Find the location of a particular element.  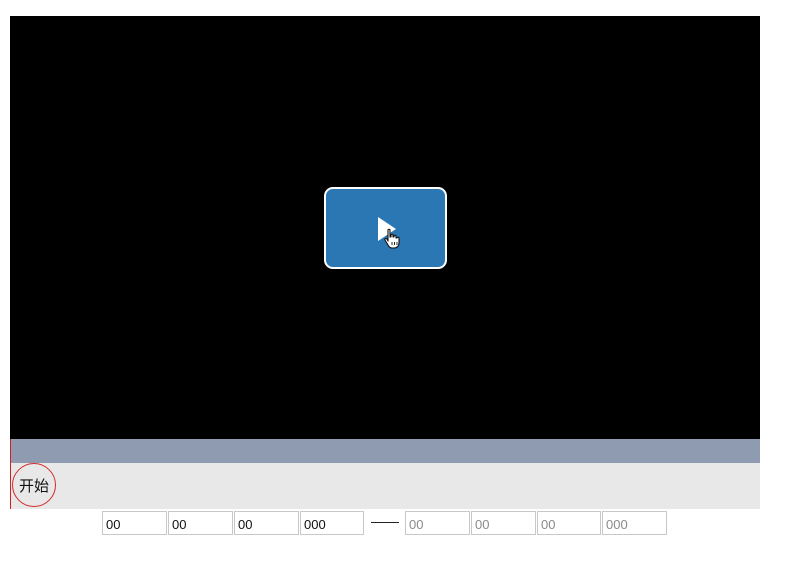

start-hours-field is located at coordinates (134, 523).